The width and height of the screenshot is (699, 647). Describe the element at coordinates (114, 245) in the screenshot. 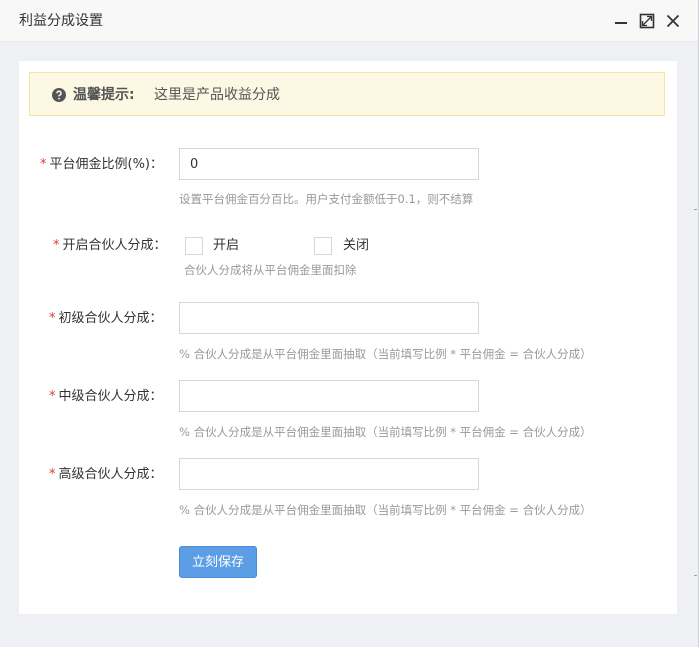

I see `partner-enable-label-text: 开启合伙人分成：` at that location.